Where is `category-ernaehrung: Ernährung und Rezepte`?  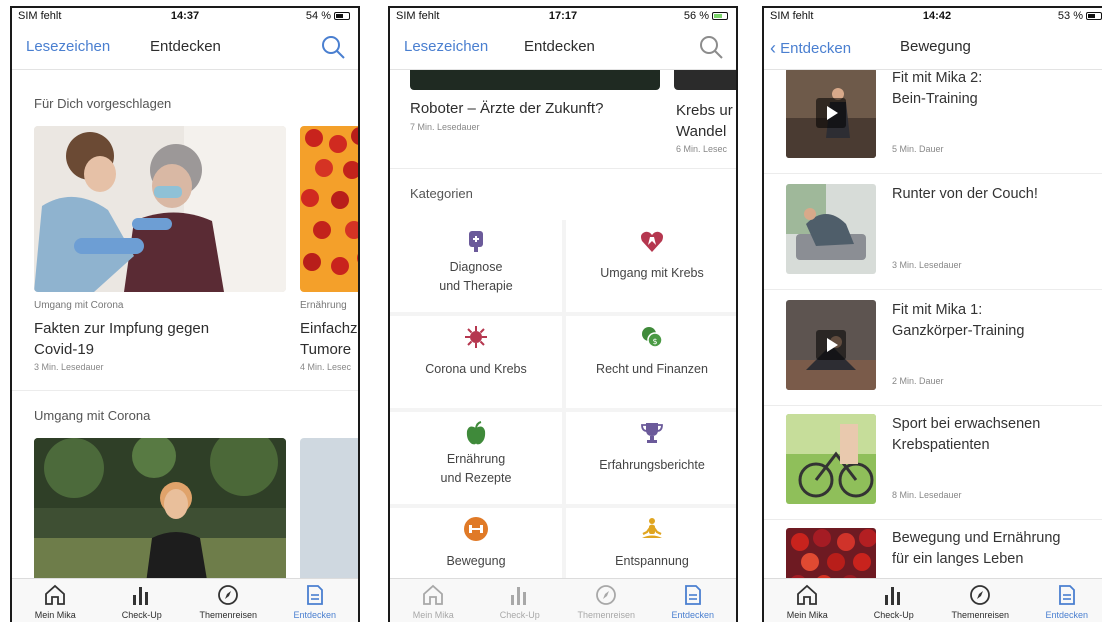 category-ernaehrung: Ernährung und Rezepte is located at coordinates (476, 458).